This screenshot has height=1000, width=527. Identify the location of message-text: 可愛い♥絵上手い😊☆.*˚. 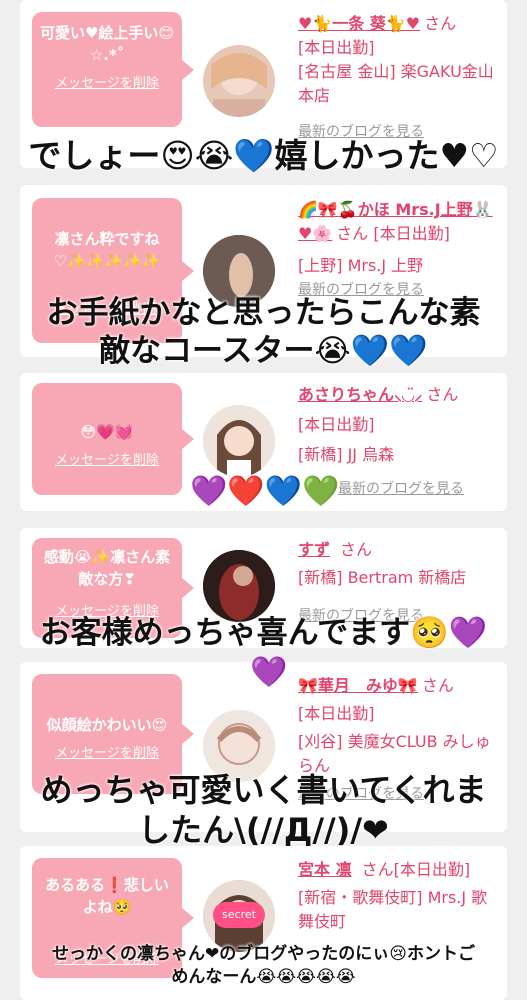
(107, 44).